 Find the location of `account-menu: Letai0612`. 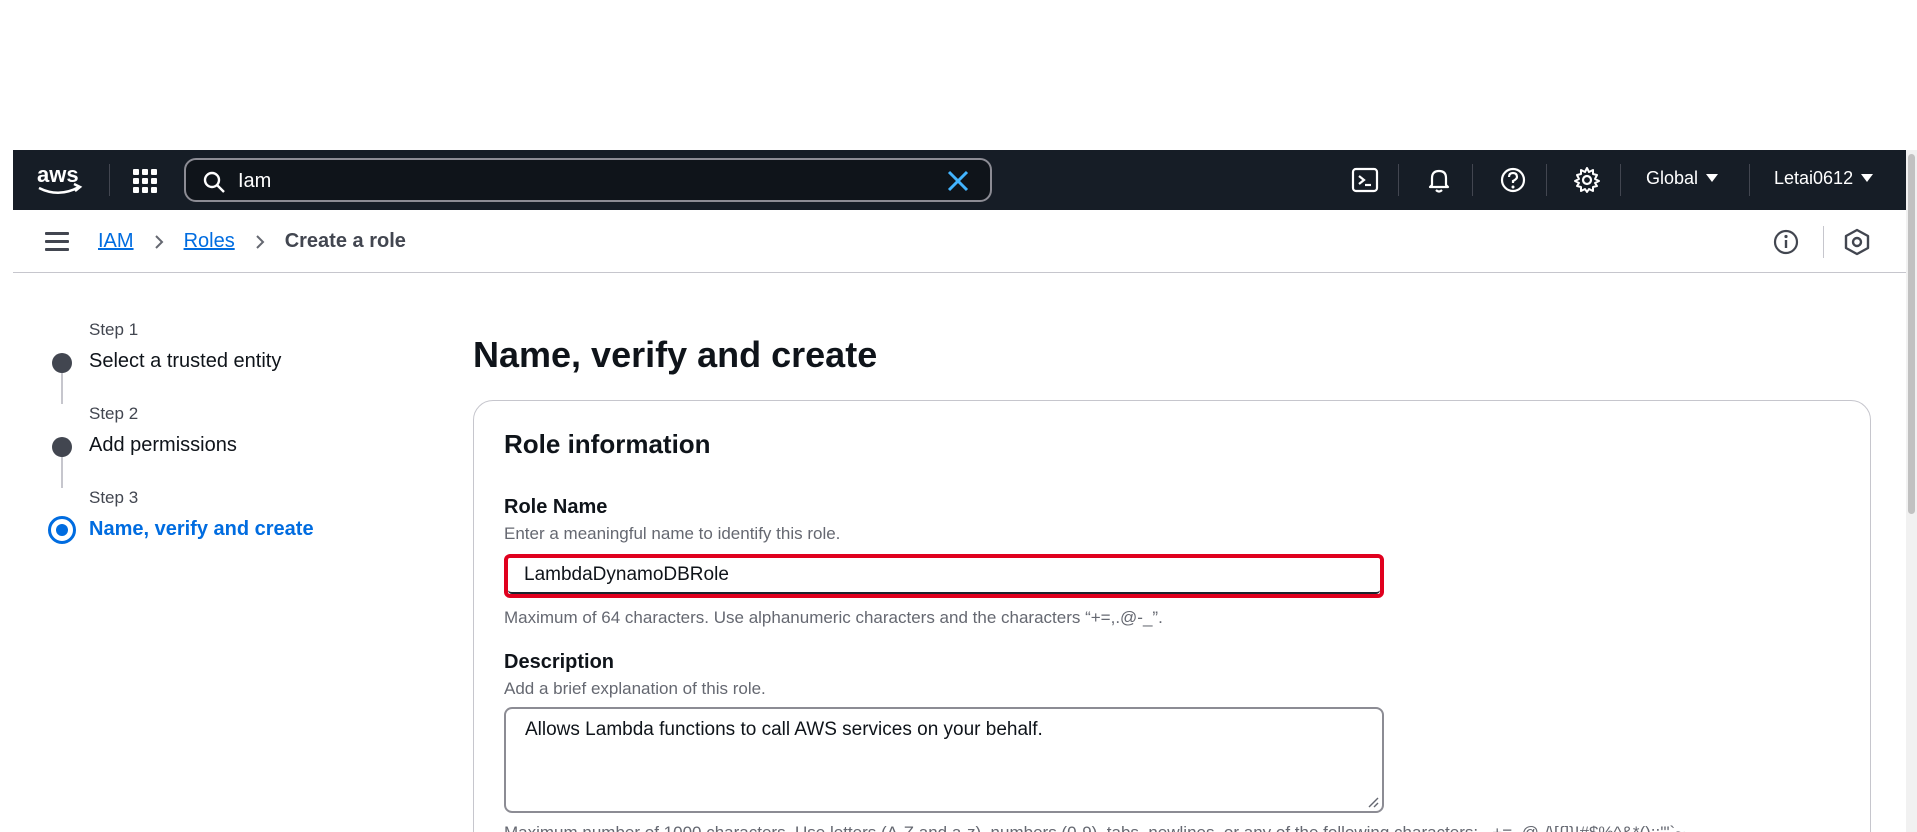

account-menu: Letai0612 is located at coordinates (1824, 178).